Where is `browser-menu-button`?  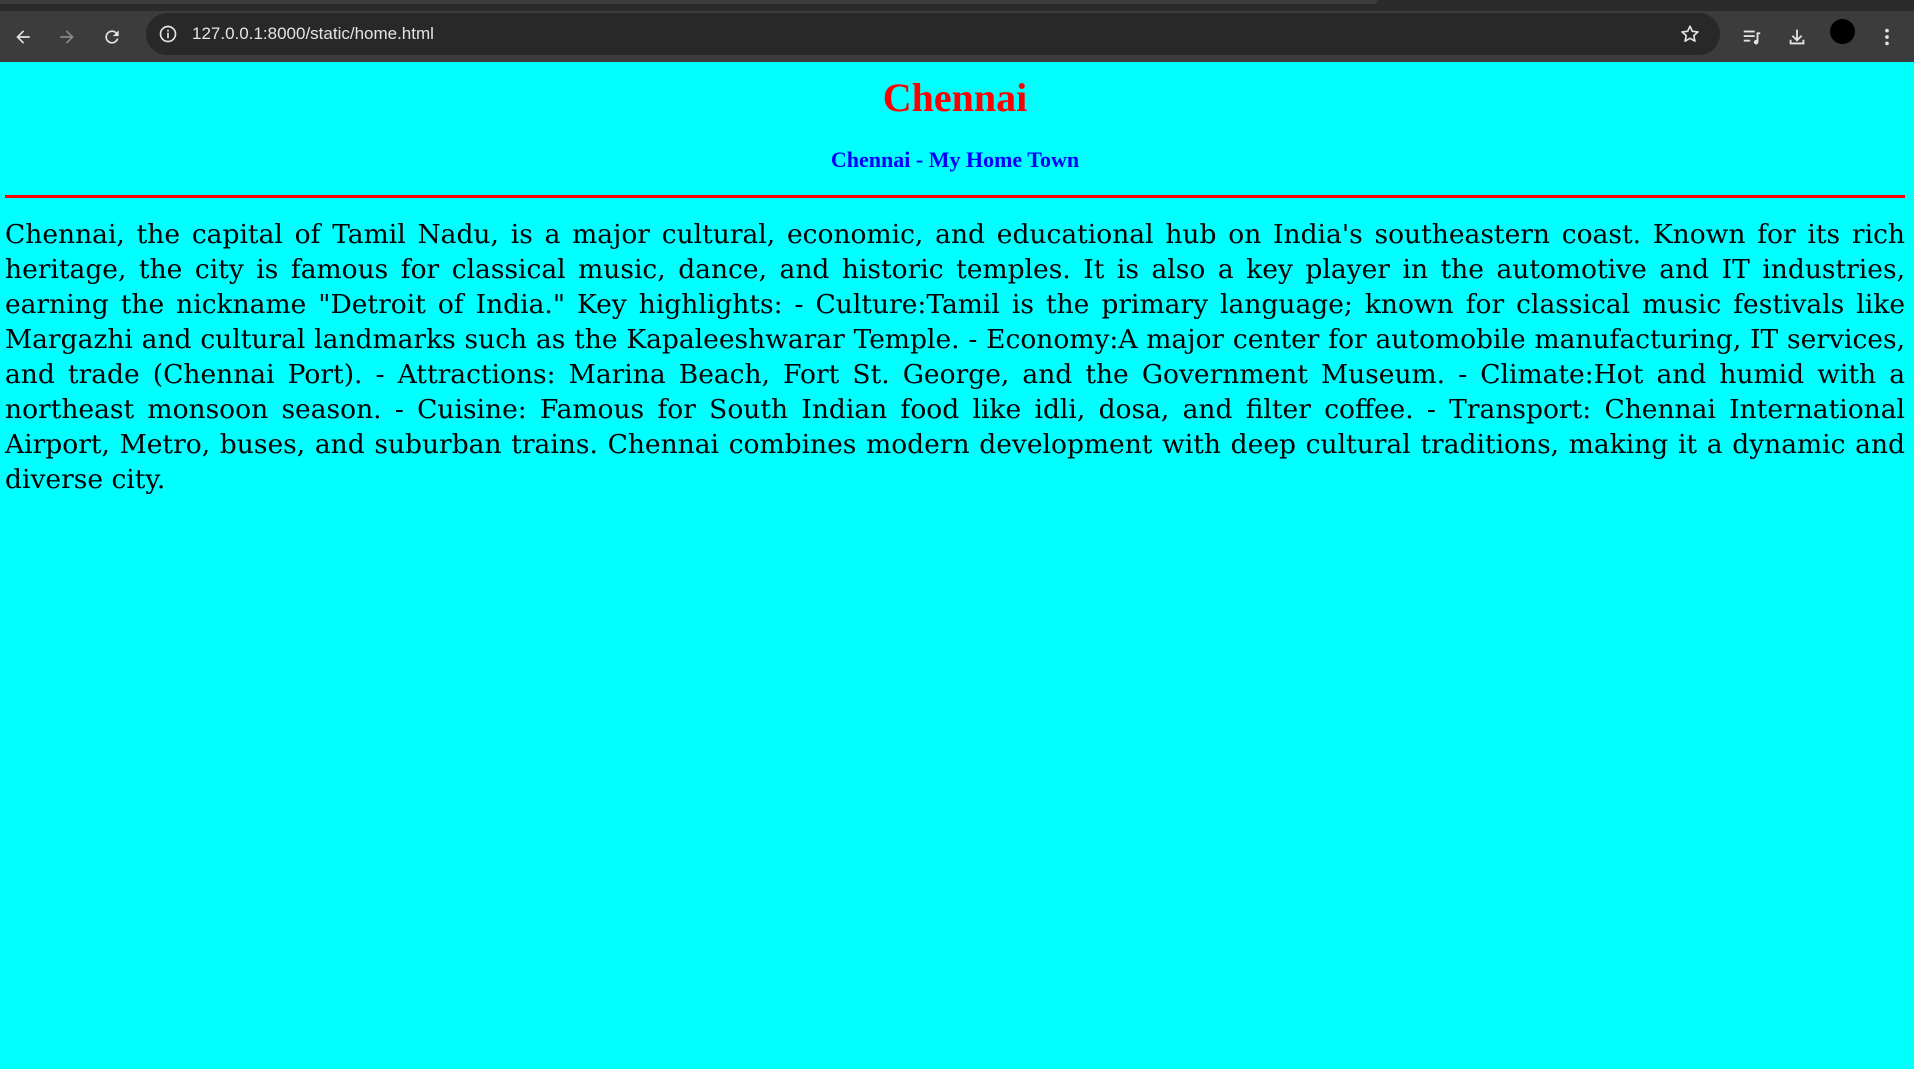 browser-menu-button is located at coordinates (1887, 37).